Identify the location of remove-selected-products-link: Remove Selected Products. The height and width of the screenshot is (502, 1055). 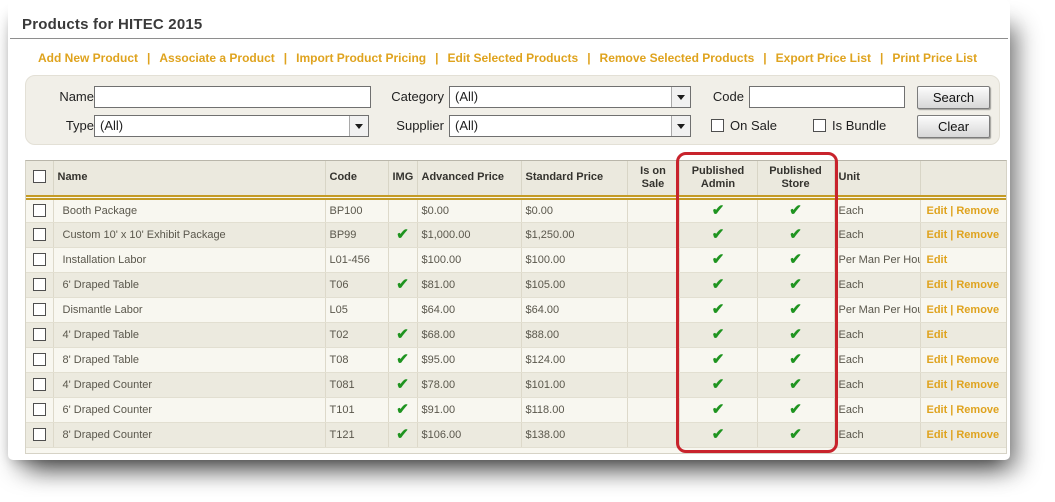
(677, 58).